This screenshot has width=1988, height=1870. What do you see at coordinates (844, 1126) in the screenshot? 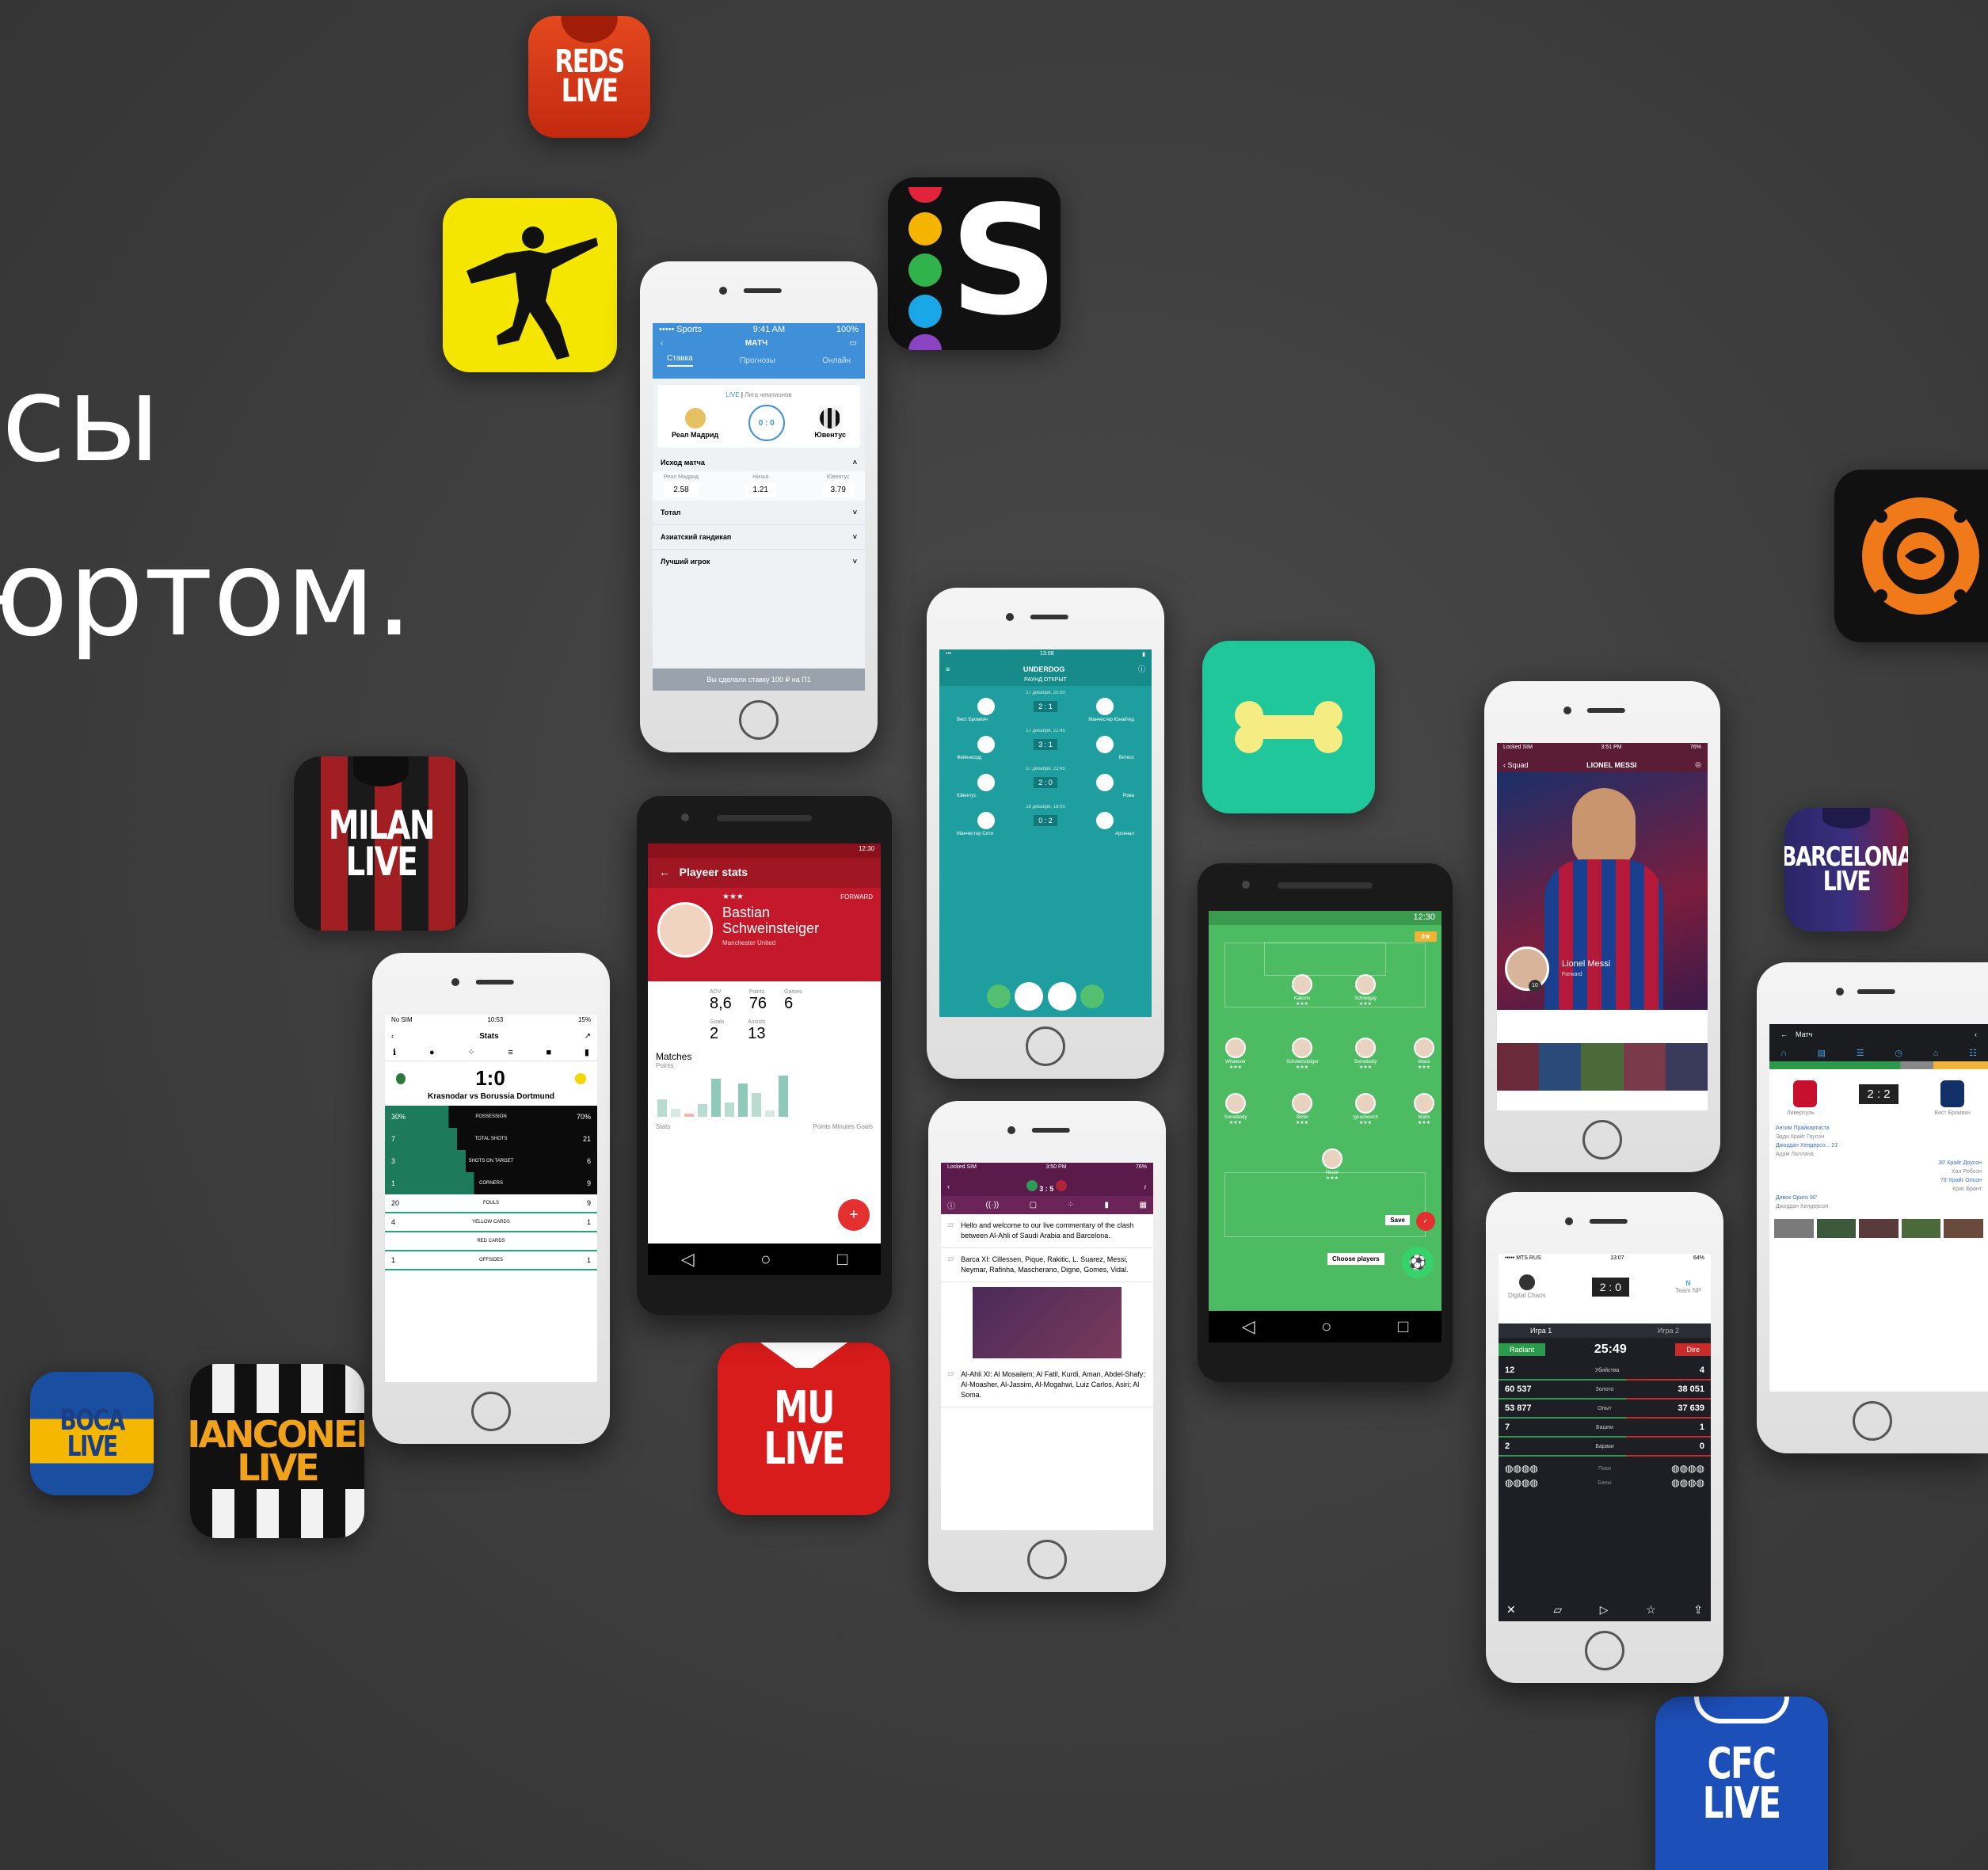
I see `footer-tab: Minutes` at bounding box center [844, 1126].